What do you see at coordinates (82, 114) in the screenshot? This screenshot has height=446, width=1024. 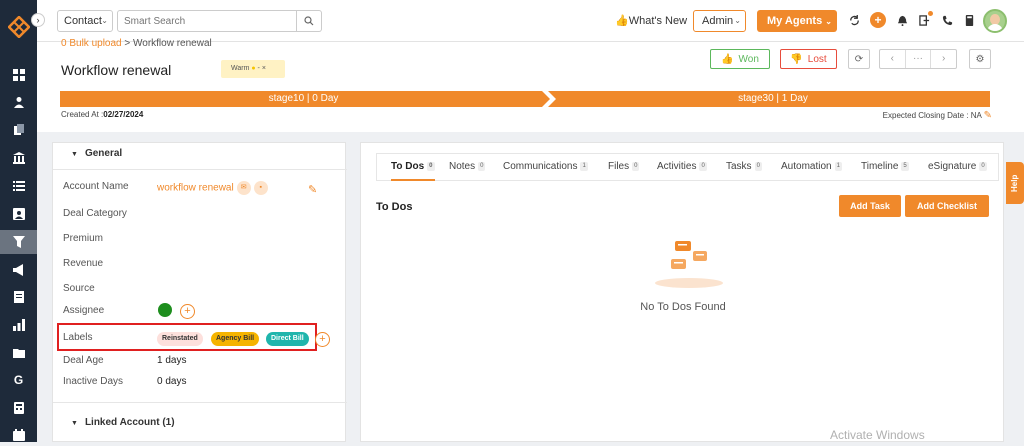 I see `created-at-label: Created At :` at bounding box center [82, 114].